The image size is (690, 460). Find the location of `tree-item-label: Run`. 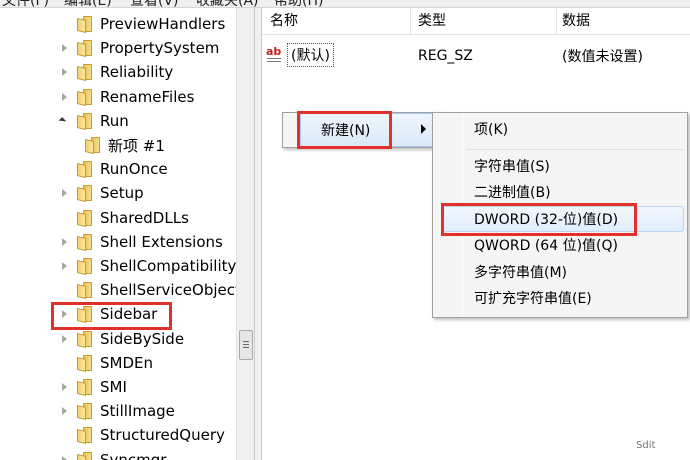

tree-item-label: Run is located at coordinates (114, 120).